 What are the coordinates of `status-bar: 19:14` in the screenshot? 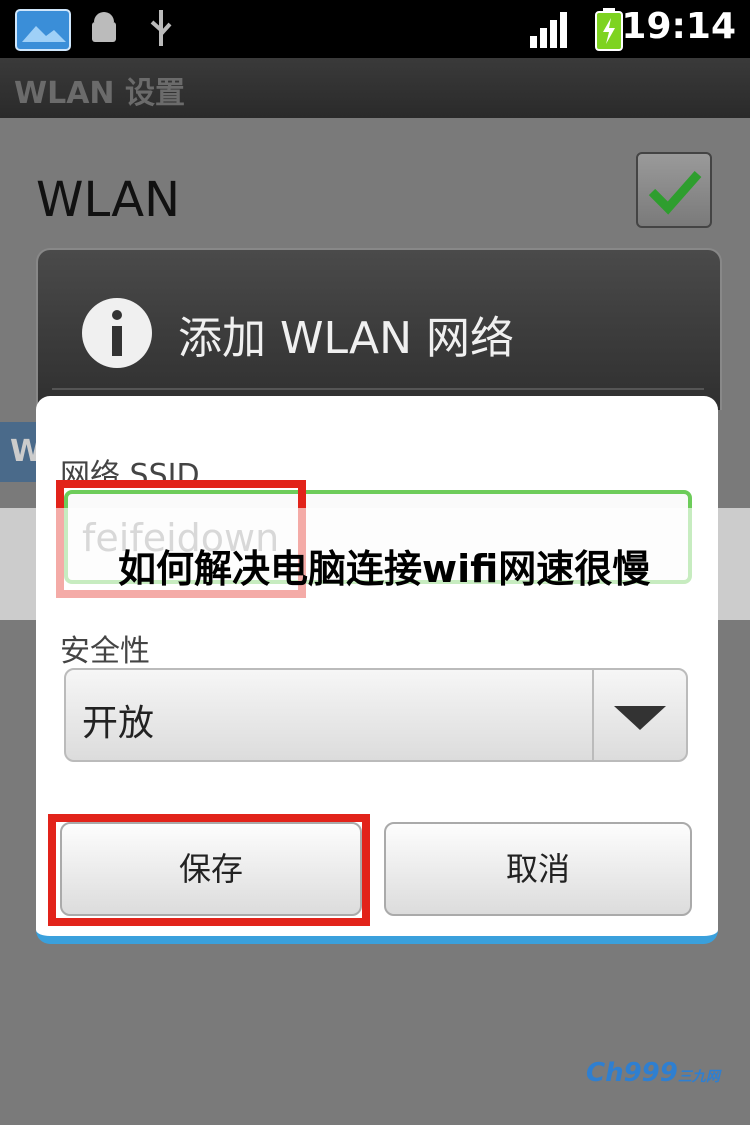 It's located at (375, 29).